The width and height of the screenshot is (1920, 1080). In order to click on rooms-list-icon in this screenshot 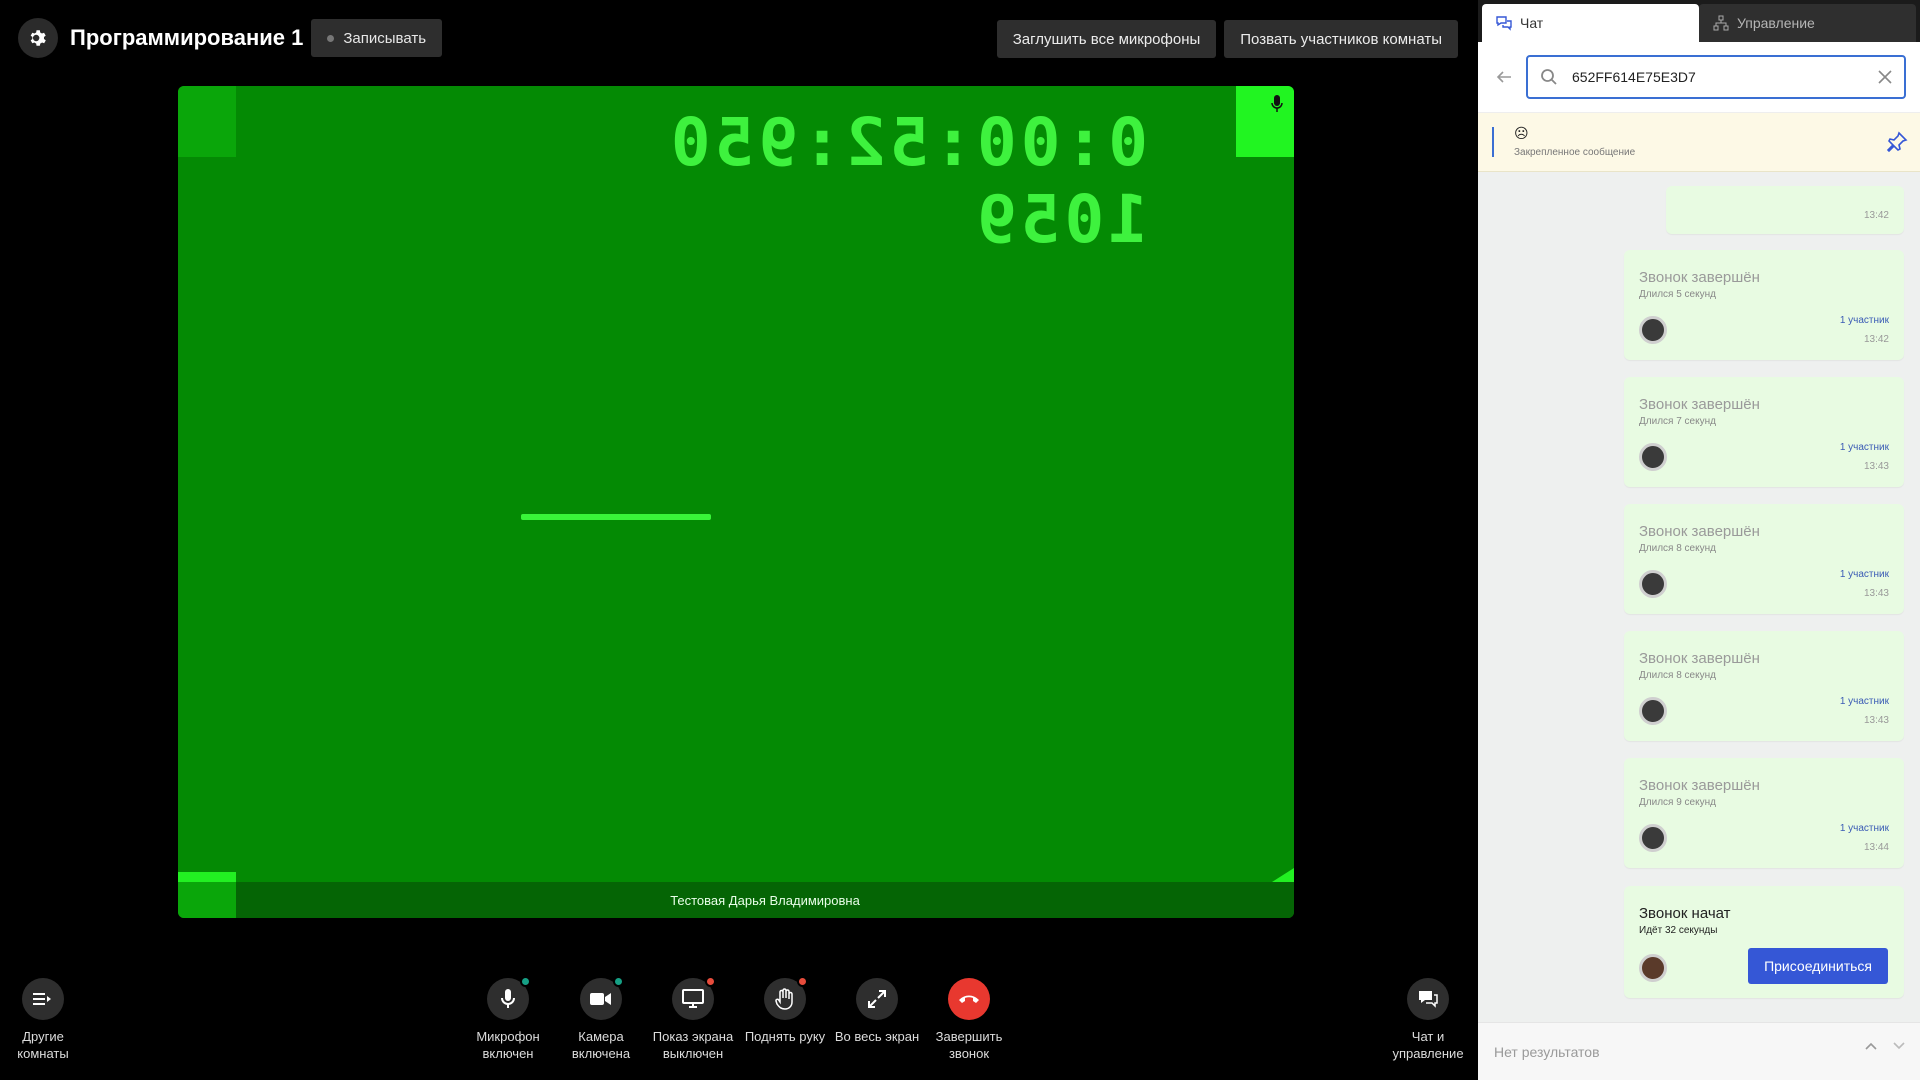, I will do `click(42, 999)`.